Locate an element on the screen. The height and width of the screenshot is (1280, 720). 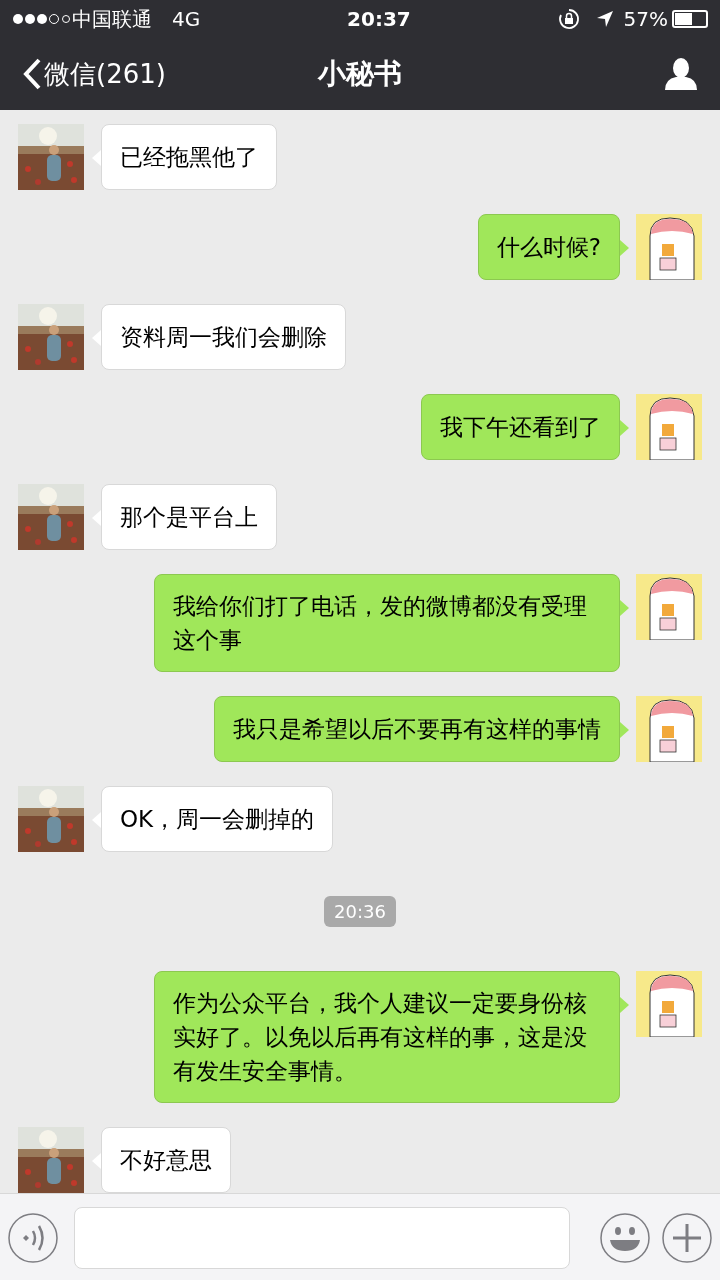
message-bubble: 作为公众平台，我个人建议一定要身份核实好了。以免以后再有这样的事，这是没有发生安全事情。 is located at coordinates (387, 1037).